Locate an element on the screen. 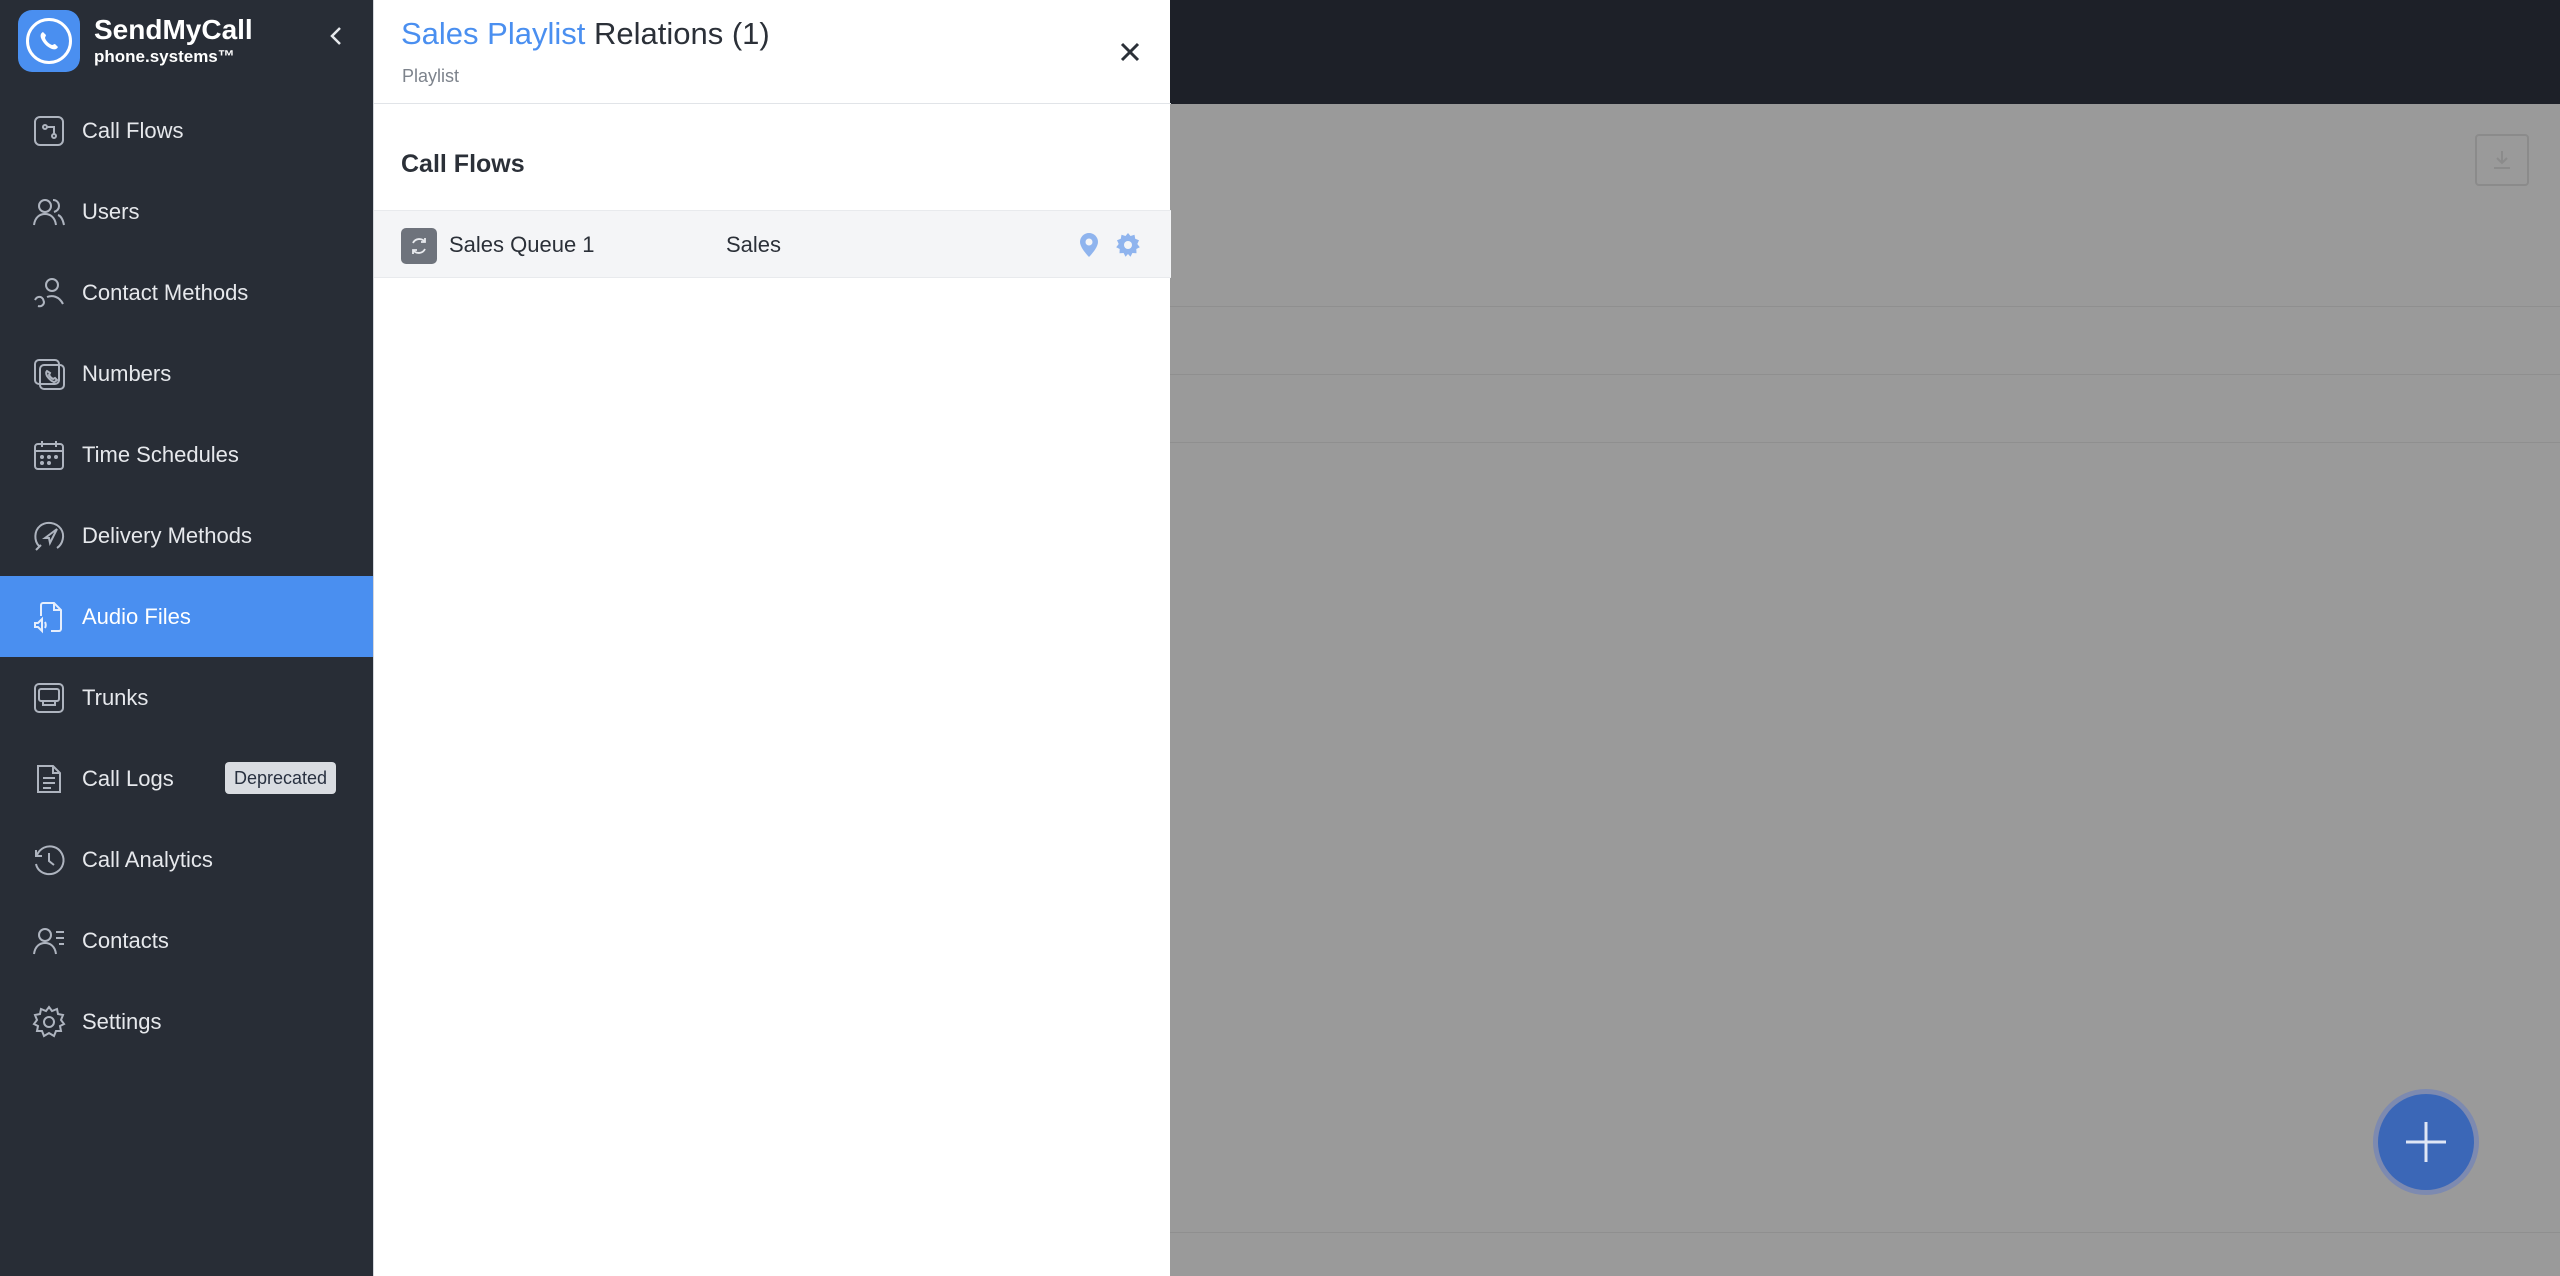 Image resolution: width=2560 pixels, height=1276 pixels. sidebar-item-label: Users is located at coordinates (111, 211).